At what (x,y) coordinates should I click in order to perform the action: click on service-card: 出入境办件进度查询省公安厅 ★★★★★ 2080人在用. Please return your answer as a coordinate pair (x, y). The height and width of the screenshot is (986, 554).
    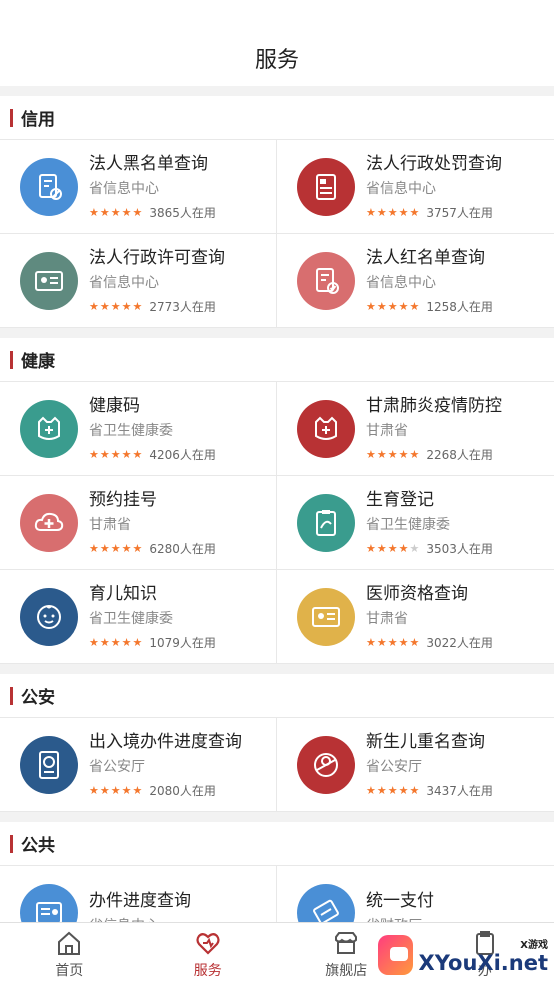
    Looking at the image, I should click on (138, 765).